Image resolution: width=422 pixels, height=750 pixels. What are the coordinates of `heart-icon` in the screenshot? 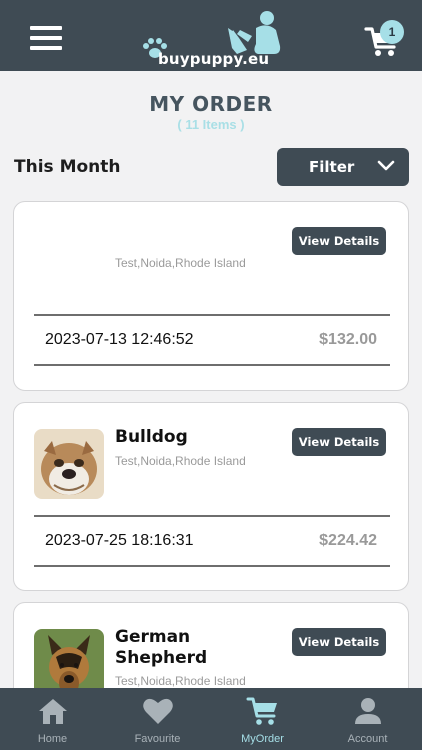 It's located at (158, 711).